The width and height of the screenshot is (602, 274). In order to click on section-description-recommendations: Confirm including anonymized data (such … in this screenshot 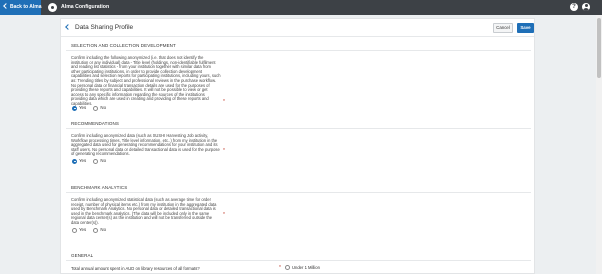, I will do `click(145, 145)`.